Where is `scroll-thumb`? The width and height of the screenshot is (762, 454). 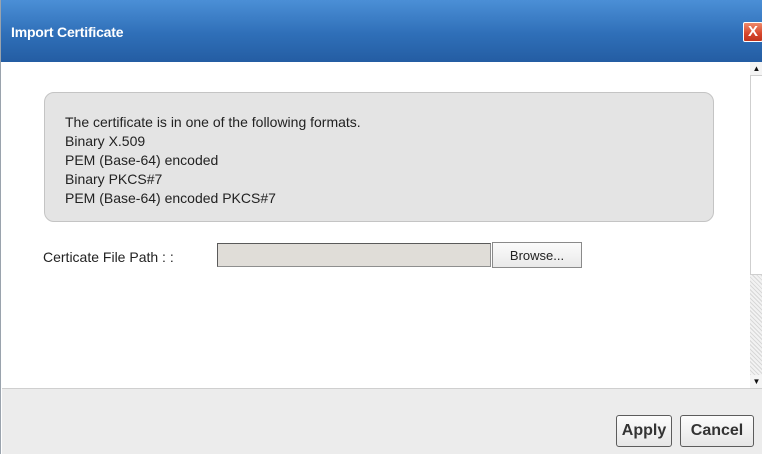
scroll-thumb is located at coordinates (756, 175).